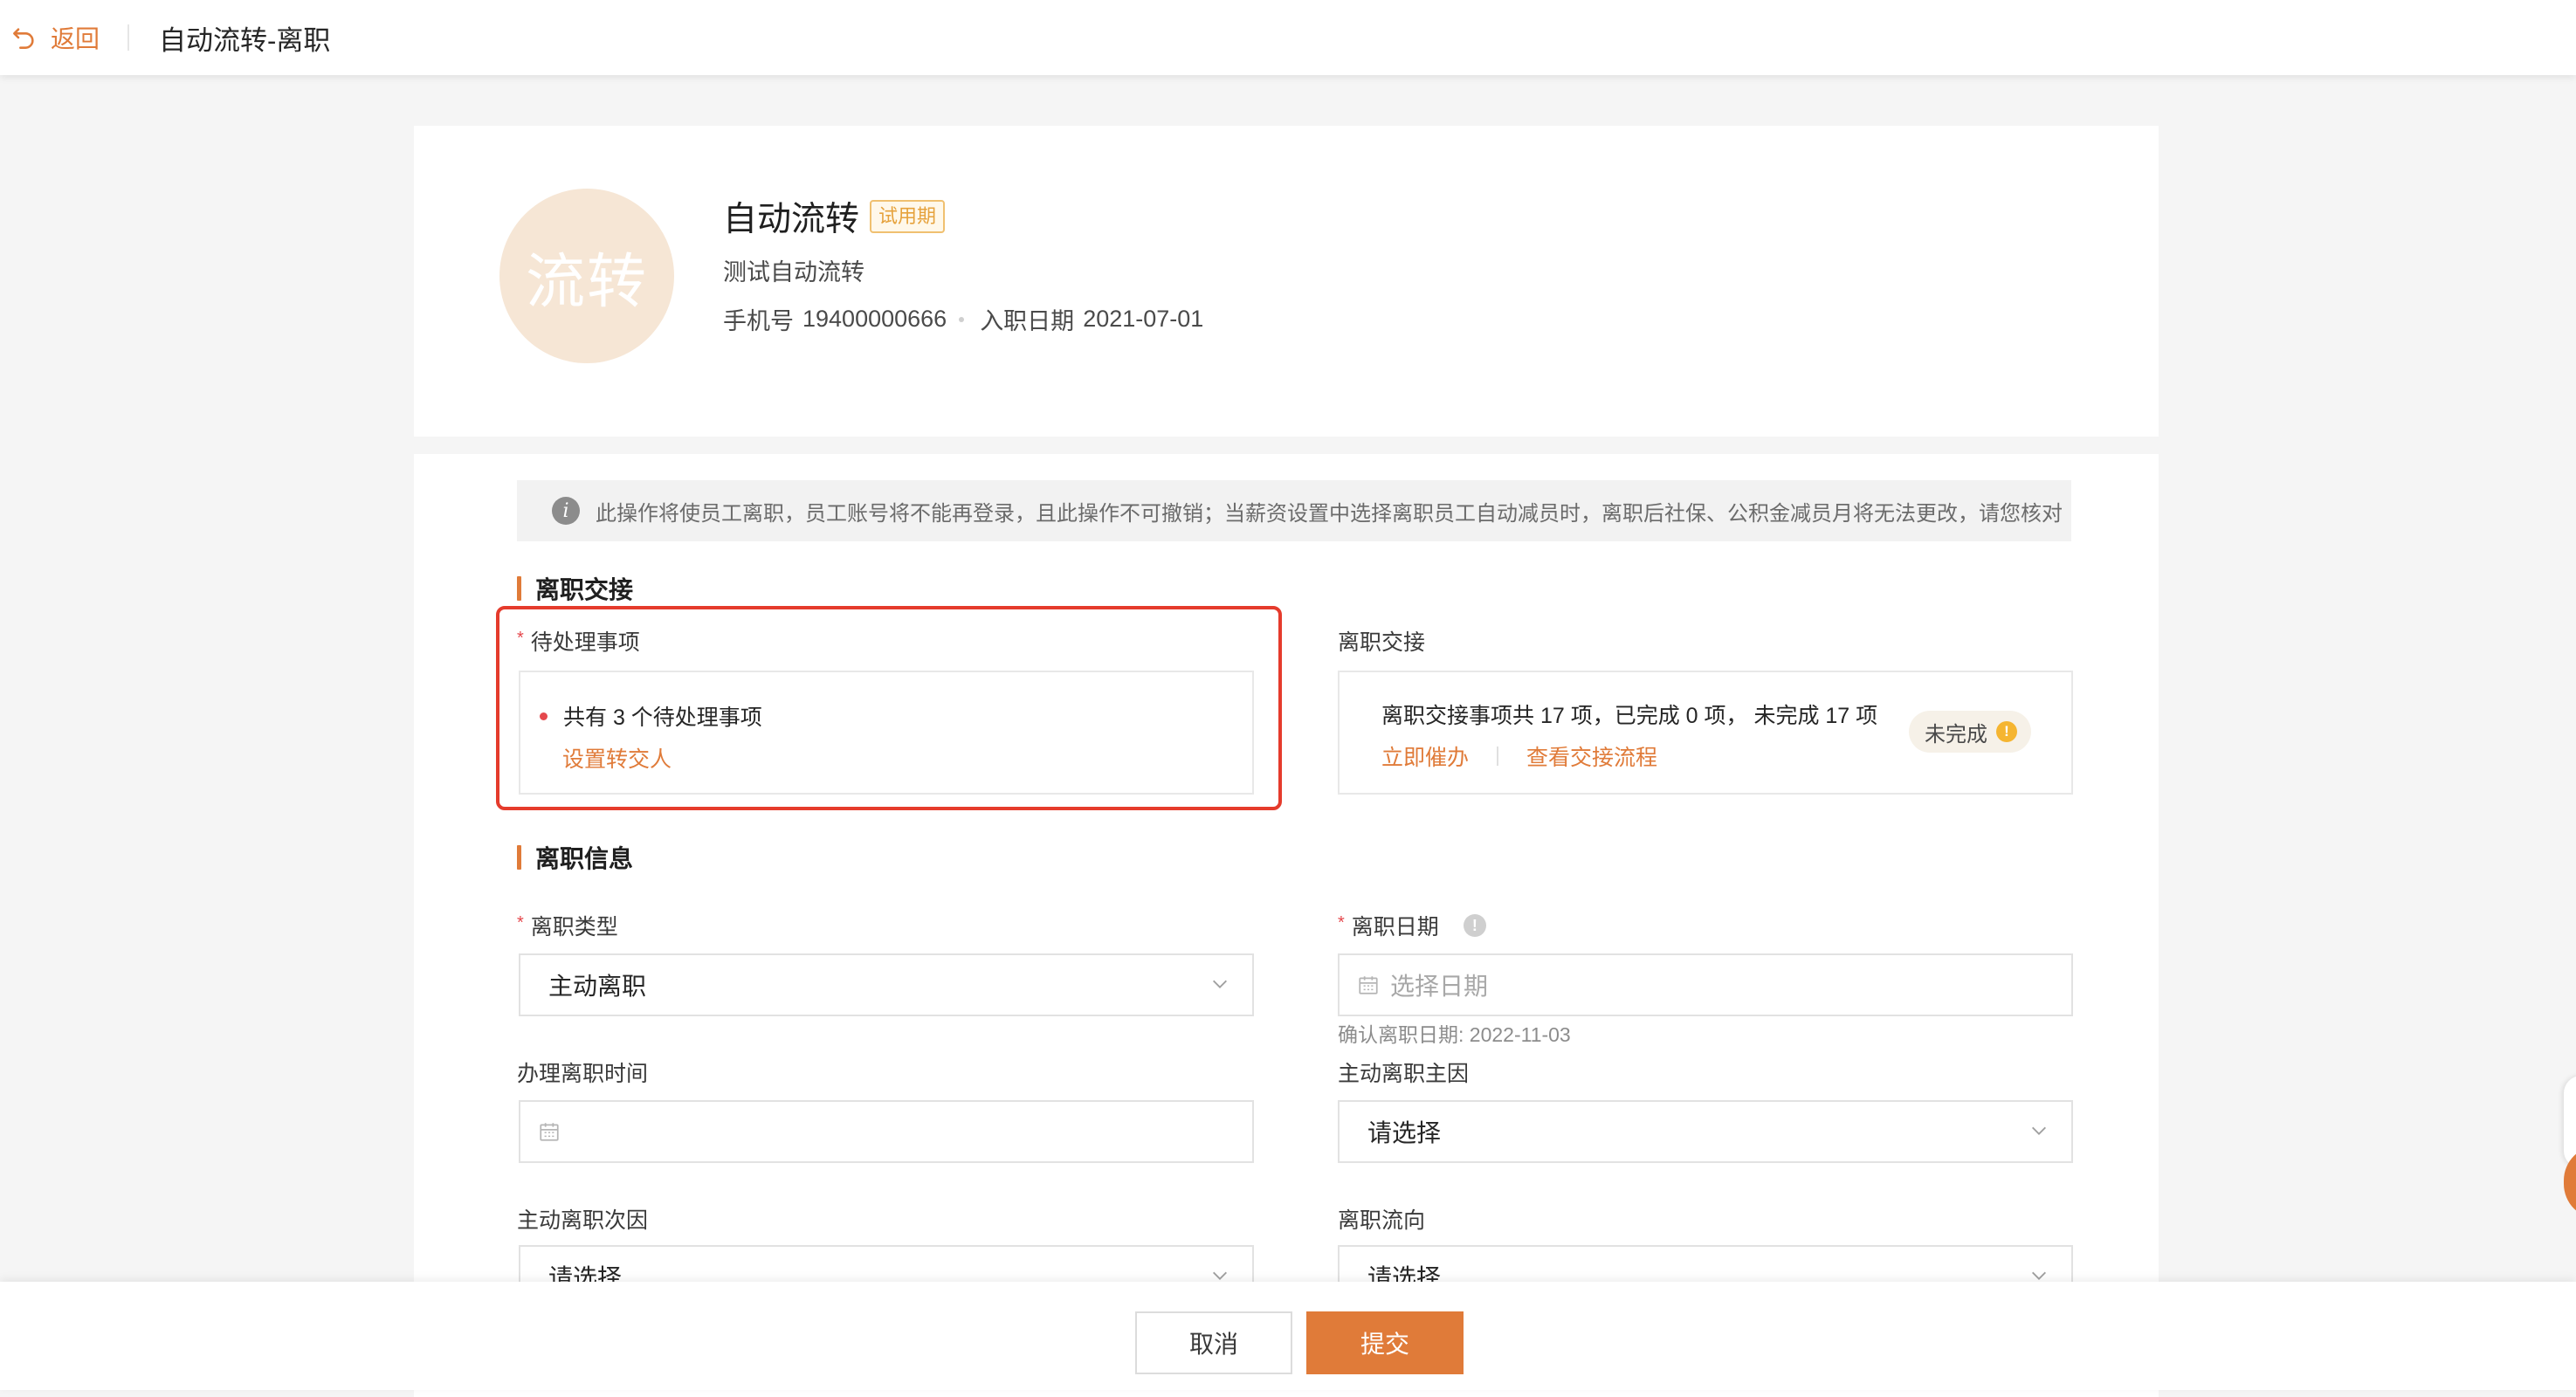 Image resolution: width=2576 pixels, height=1397 pixels. Describe the element at coordinates (2006, 732) in the screenshot. I see `warning-icon: !` at that location.